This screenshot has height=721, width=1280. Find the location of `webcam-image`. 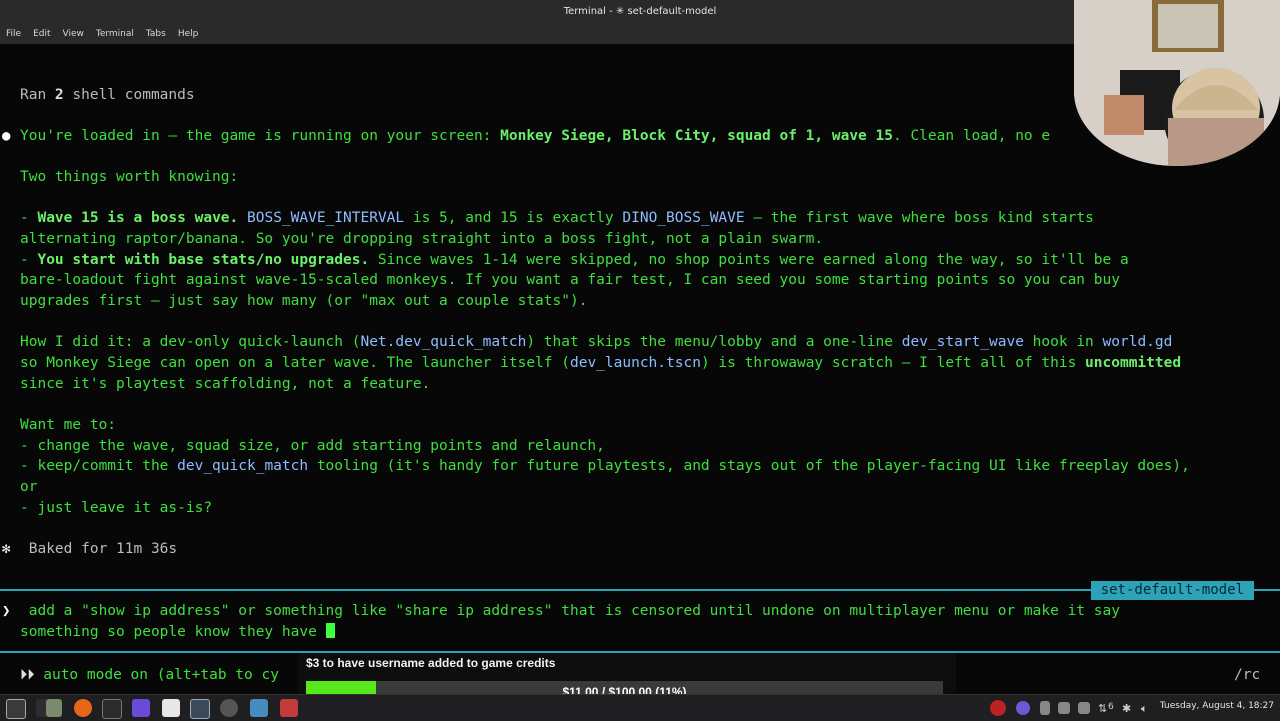

webcam-image is located at coordinates (1177, 83).